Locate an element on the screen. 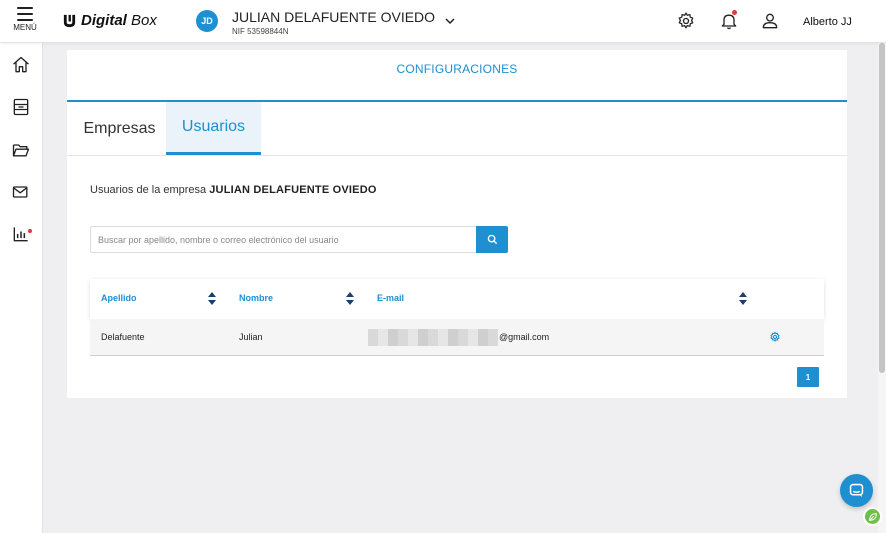  hamburger-icon is located at coordinates (25, 14).